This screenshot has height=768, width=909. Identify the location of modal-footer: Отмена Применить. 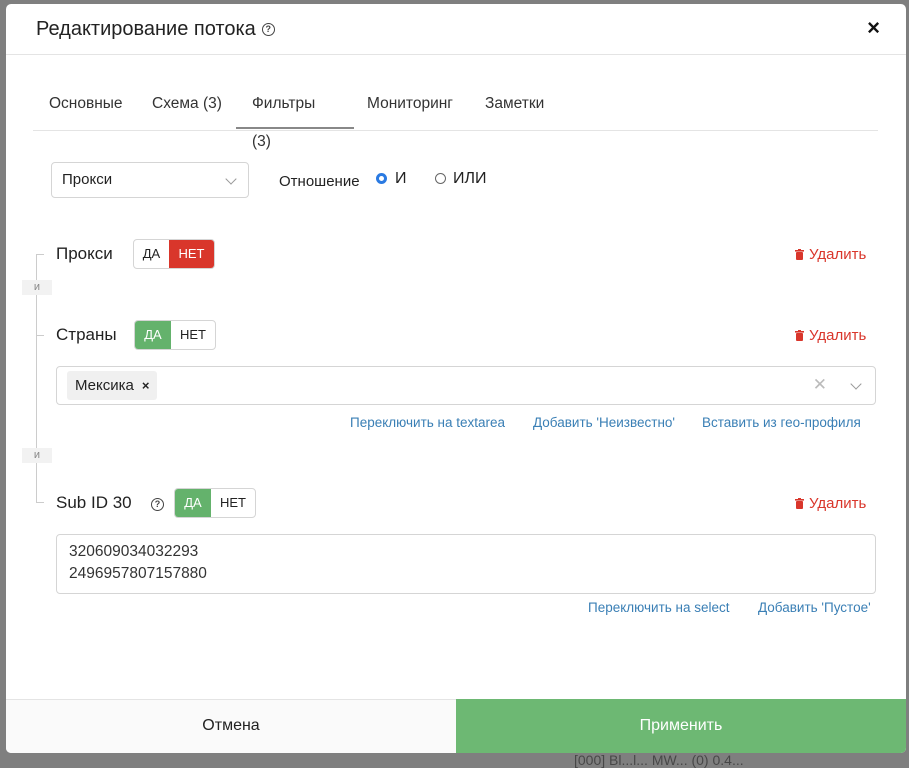
(456, 726).